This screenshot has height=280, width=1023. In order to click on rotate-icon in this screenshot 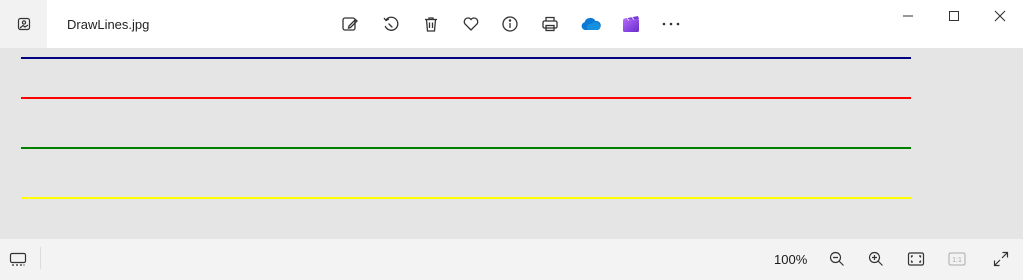, I will do `click(391, 24)`.